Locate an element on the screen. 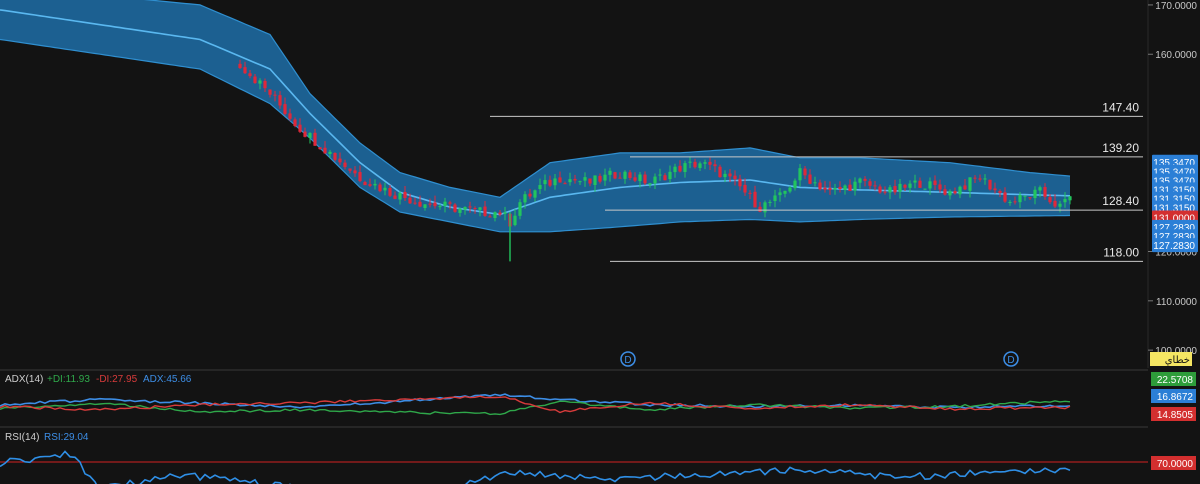 Image resolution: width=1200 pixels, height=484 pixels. adx-badge-minus-di: 14.8505 is located at coordinates (1173, 414).